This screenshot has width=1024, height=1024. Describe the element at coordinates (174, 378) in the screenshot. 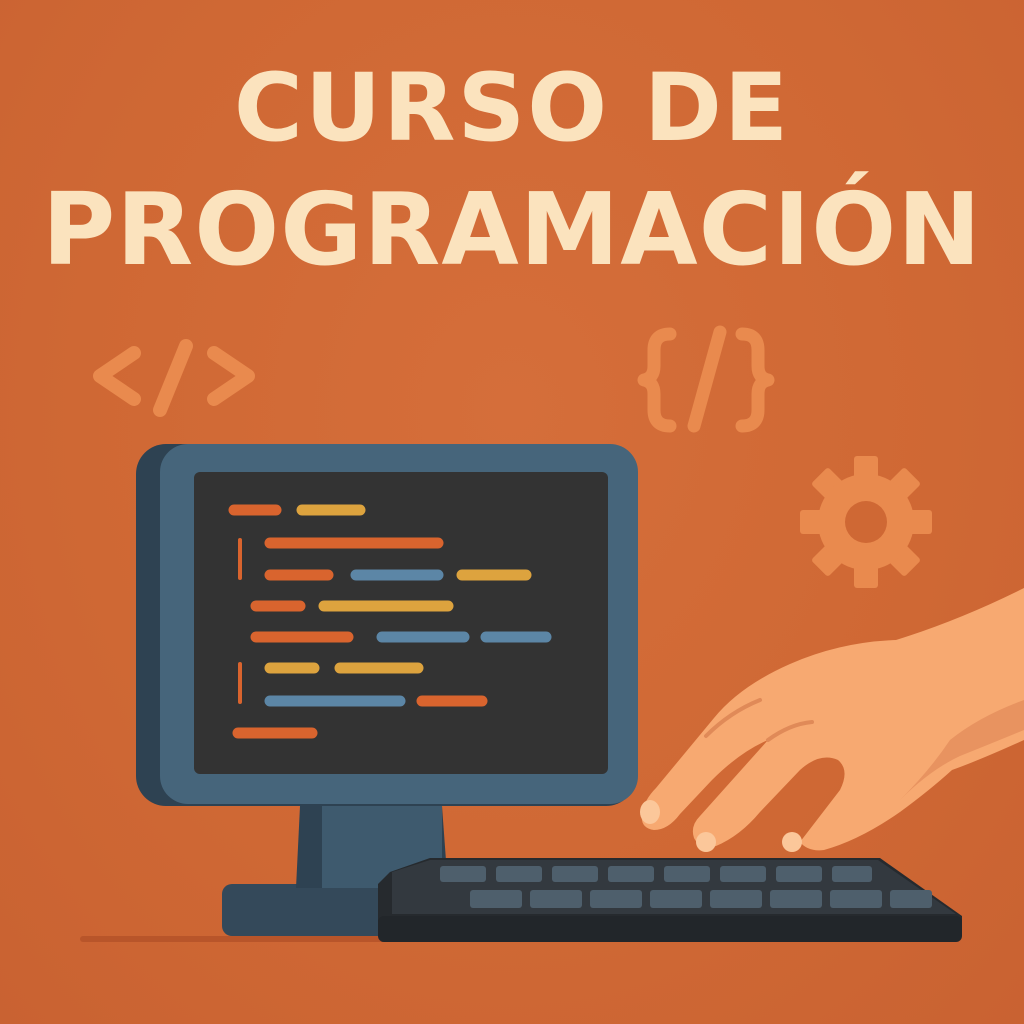

I see `code-tag-icon` at that location.